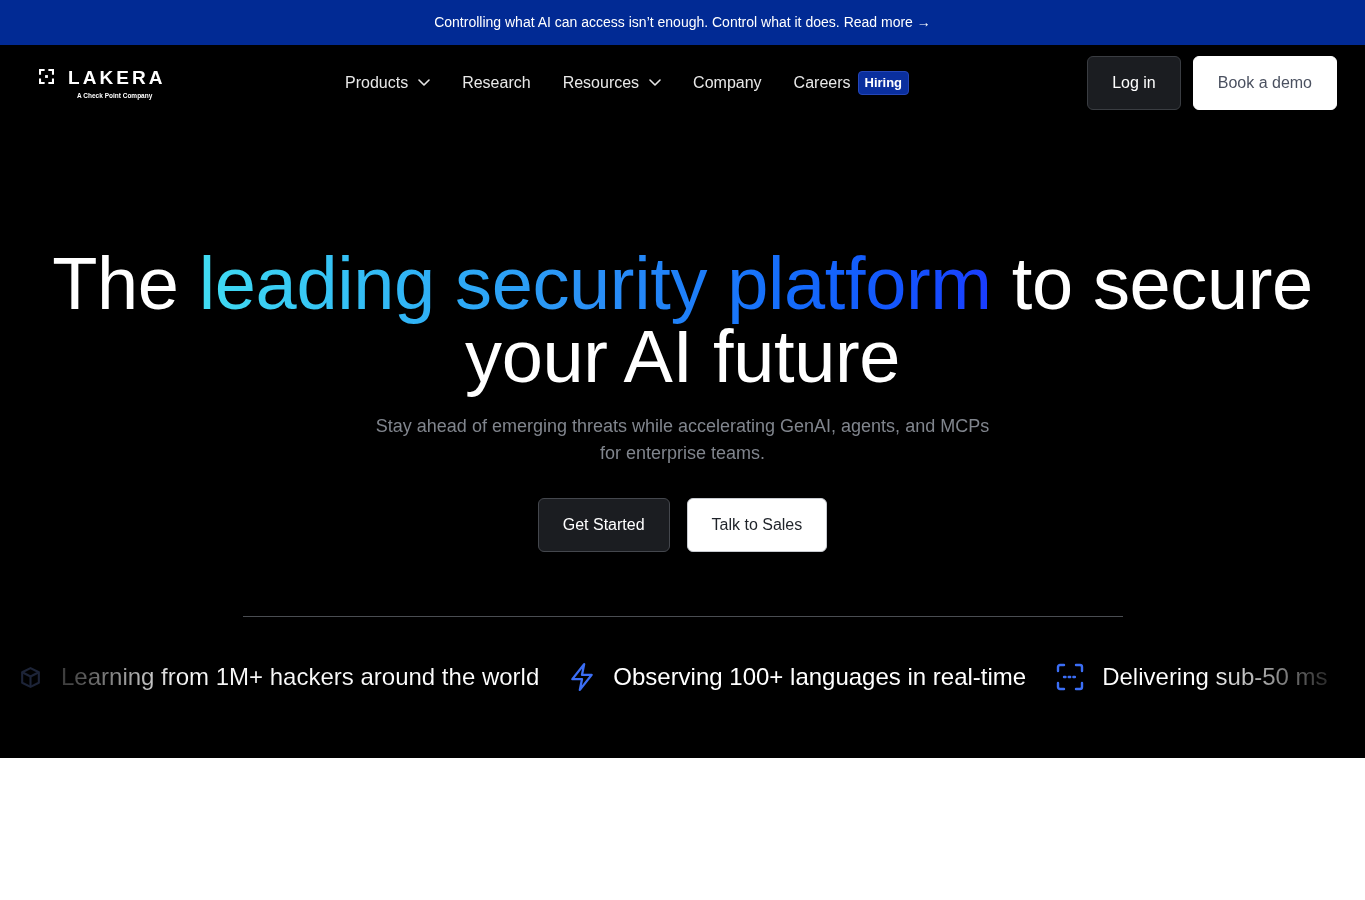  I want to click on feature-text: Observing 100+ languages in real-time, so click(820, 677).